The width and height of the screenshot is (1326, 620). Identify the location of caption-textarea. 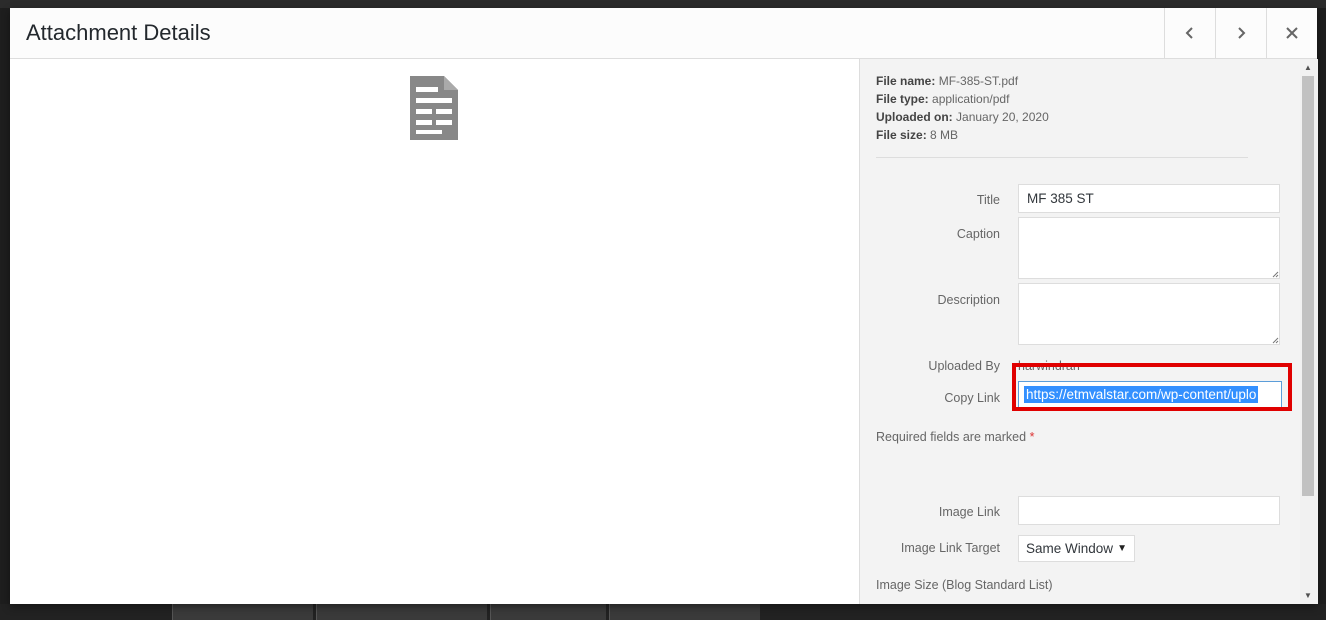
(1149, 248).